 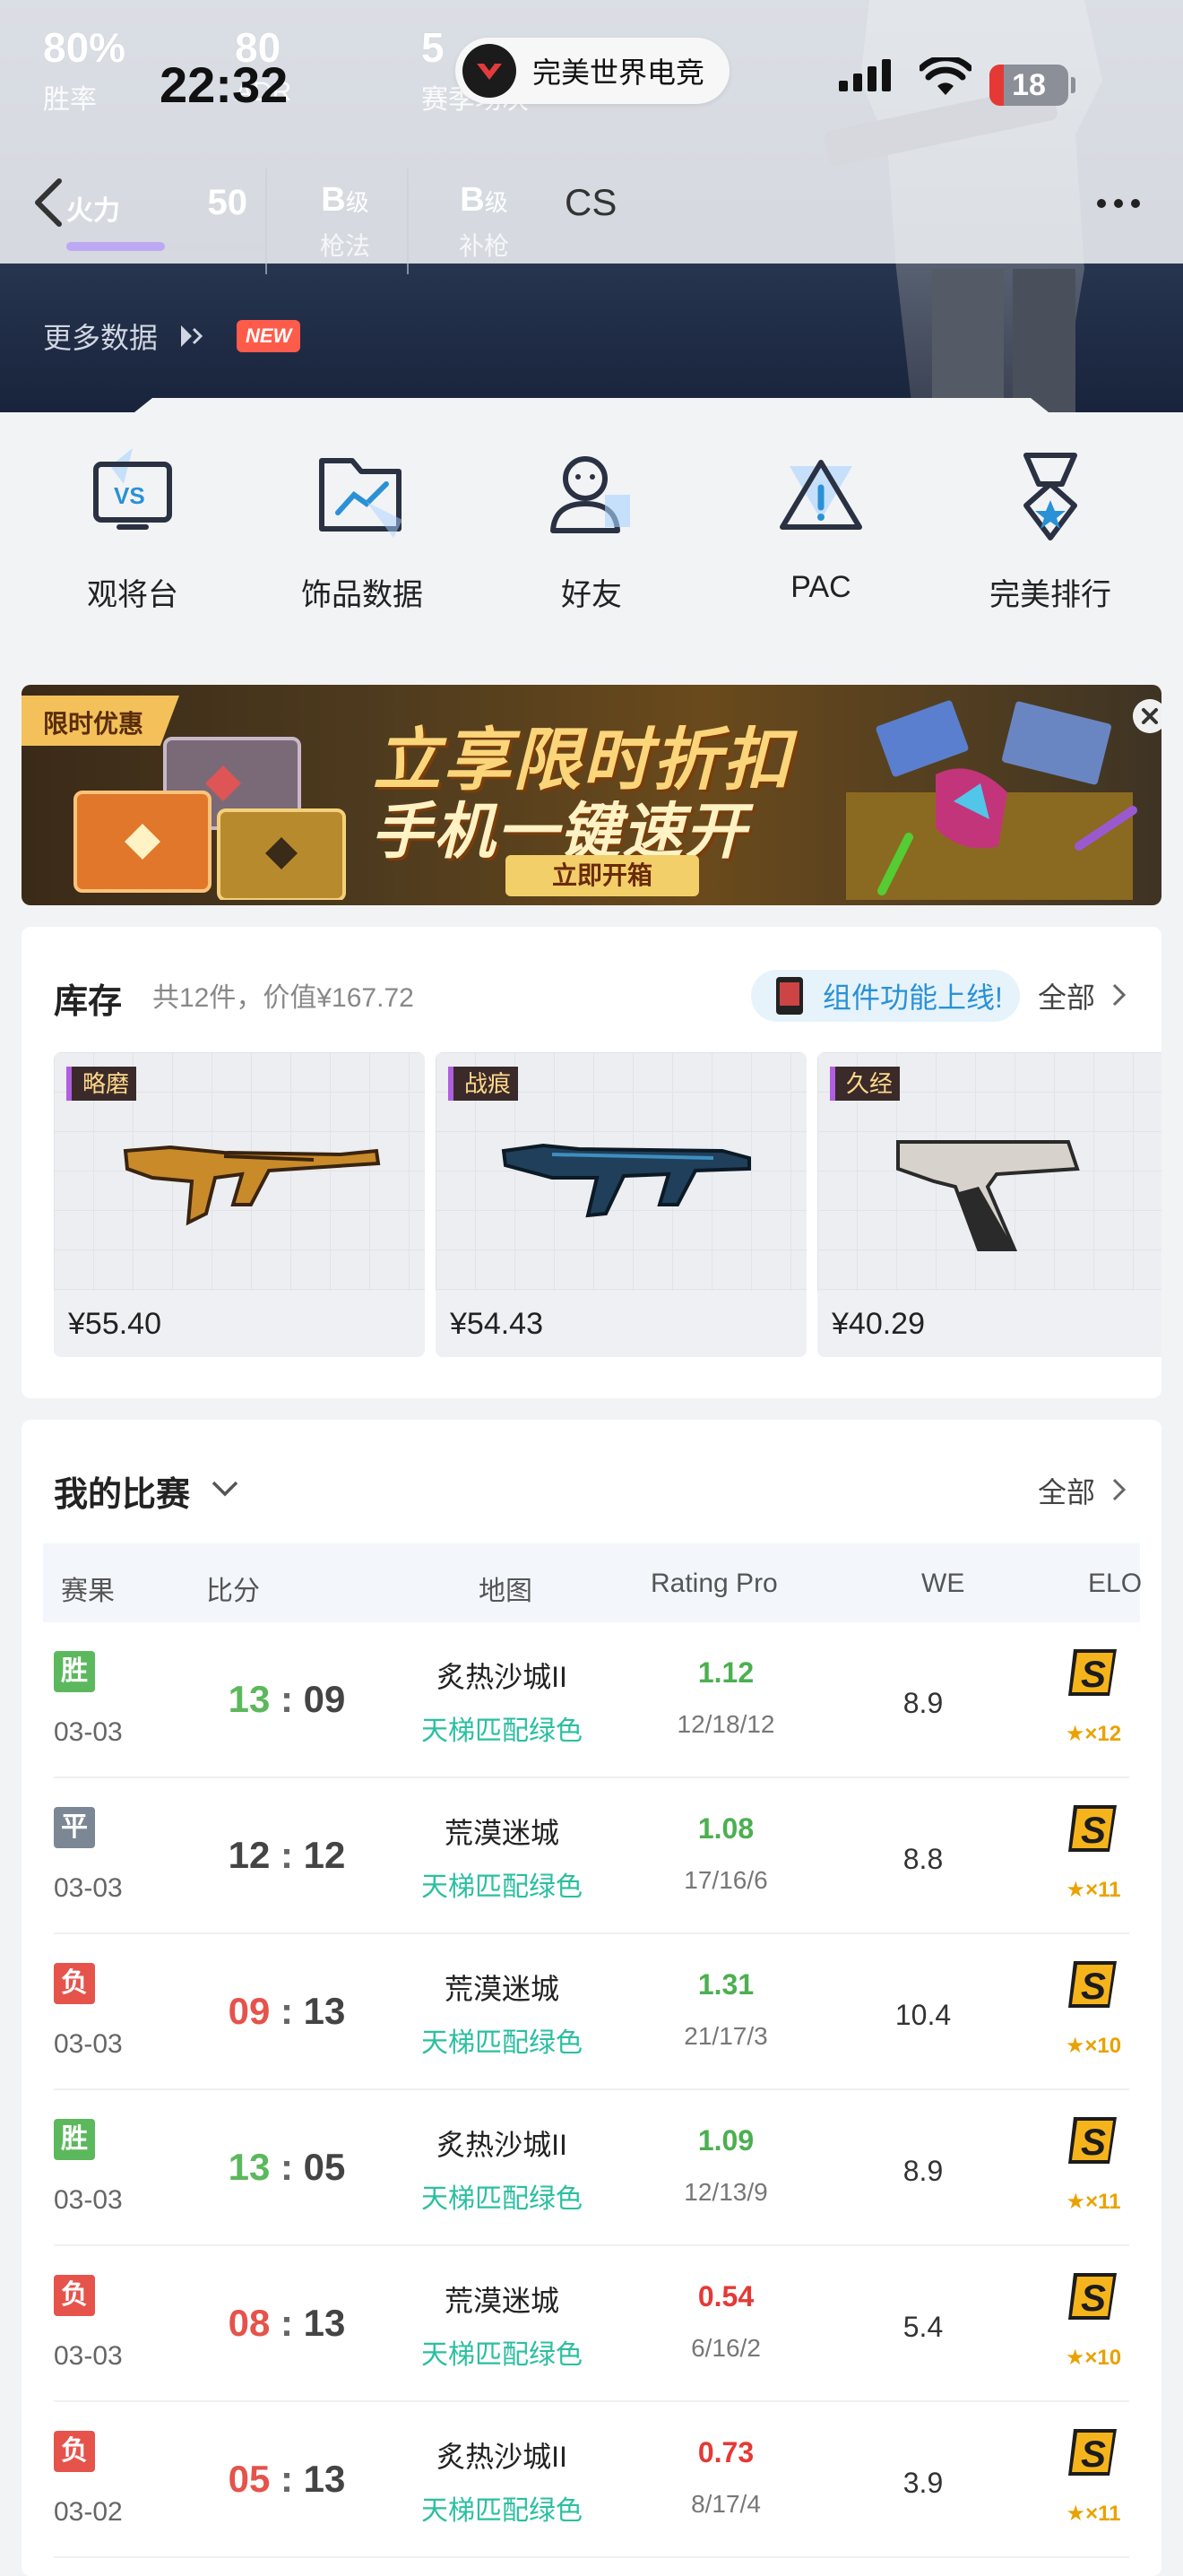 What do you see at coordinates (225, 1489) in the screenshot?
I see `chevron-down-icon` at bounding box center [225, 1489].